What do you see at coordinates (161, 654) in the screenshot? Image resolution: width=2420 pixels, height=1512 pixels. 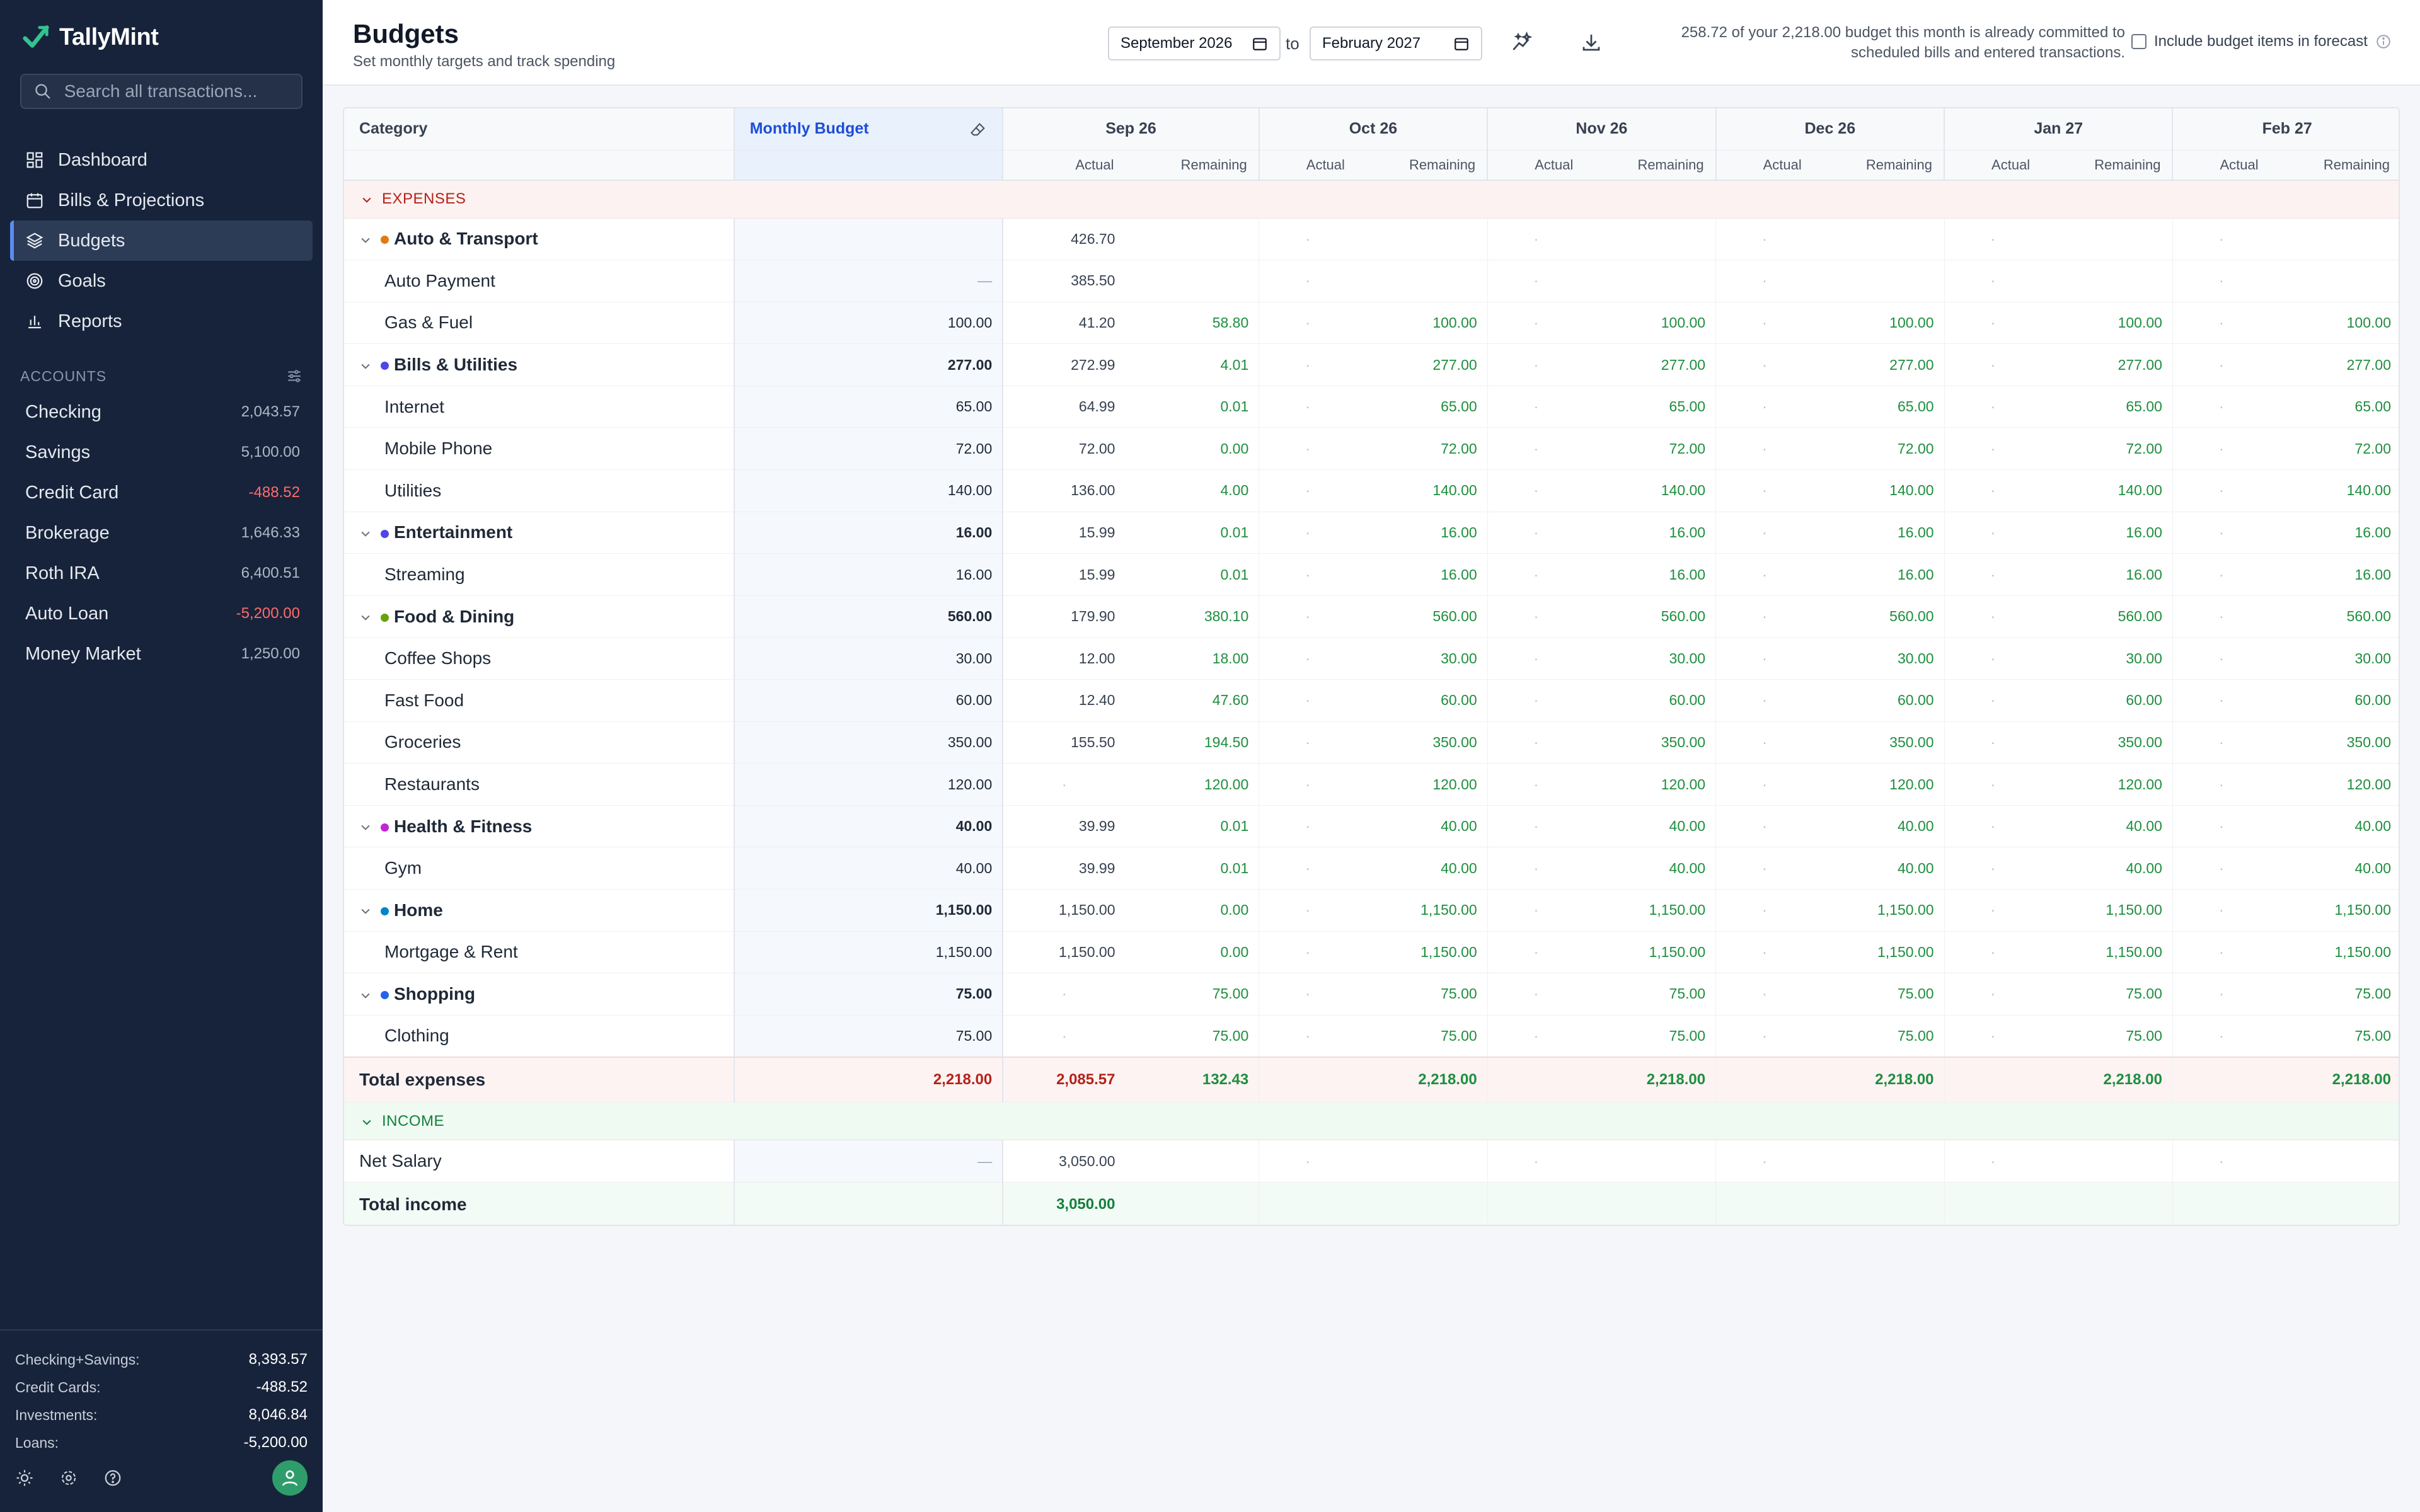 I see `account-item: Money Market 1,250.00` at bounding box center [161, 654].